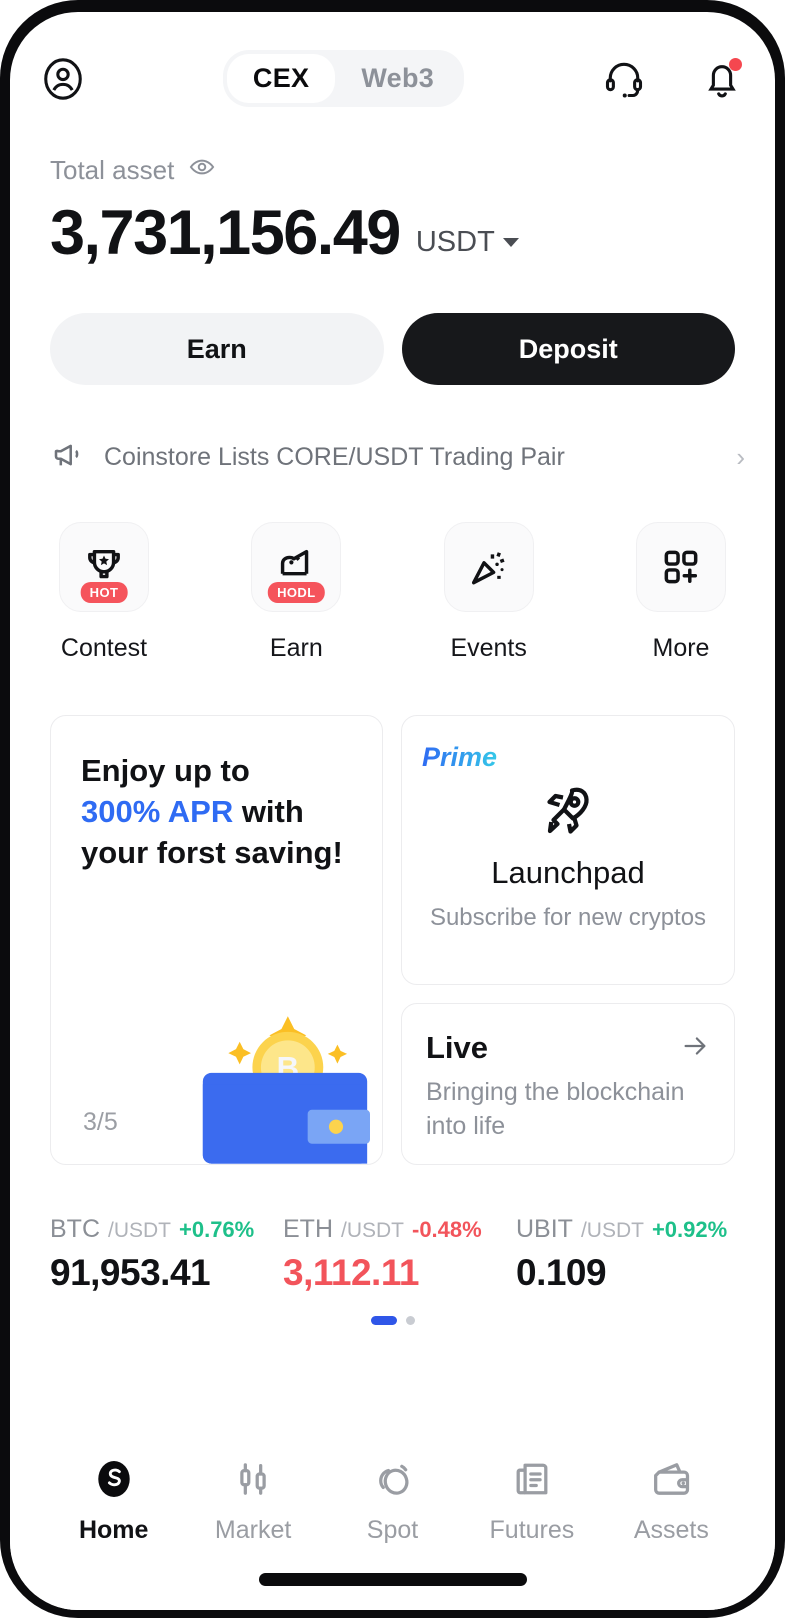  Describe the element at coordinates (561, 1272) in the screenshot. I see `ticker-ubit-price: 0.109` at that location.